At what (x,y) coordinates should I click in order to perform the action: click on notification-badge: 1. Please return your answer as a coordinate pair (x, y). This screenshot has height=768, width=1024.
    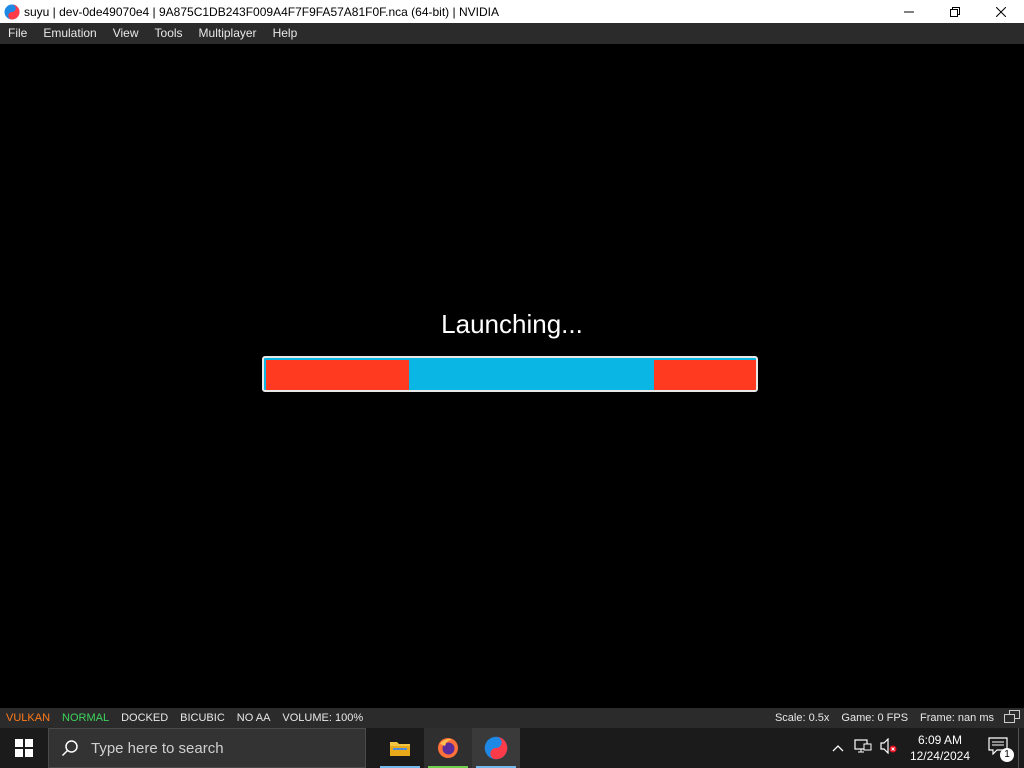
    Looking at the image, I should click on (1007, 754).